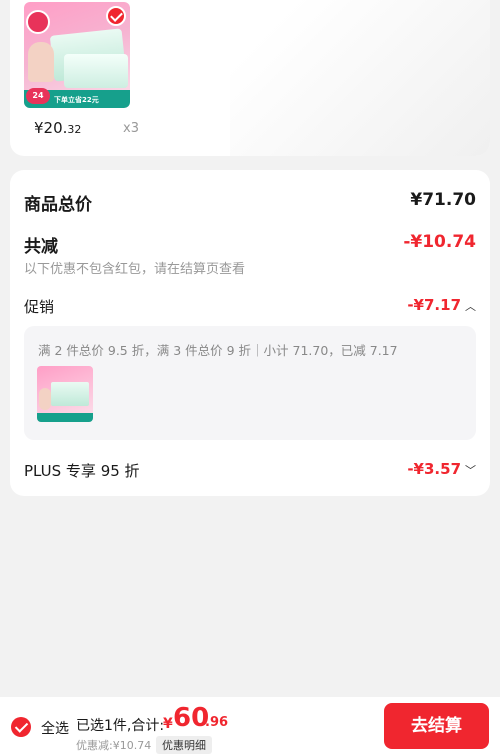 This screenshot has width=500, height=755. What do you see at coordinates (116, 16) in the screenshot?
I see `item-selected-check-icon` at bounding box center [116, 16].